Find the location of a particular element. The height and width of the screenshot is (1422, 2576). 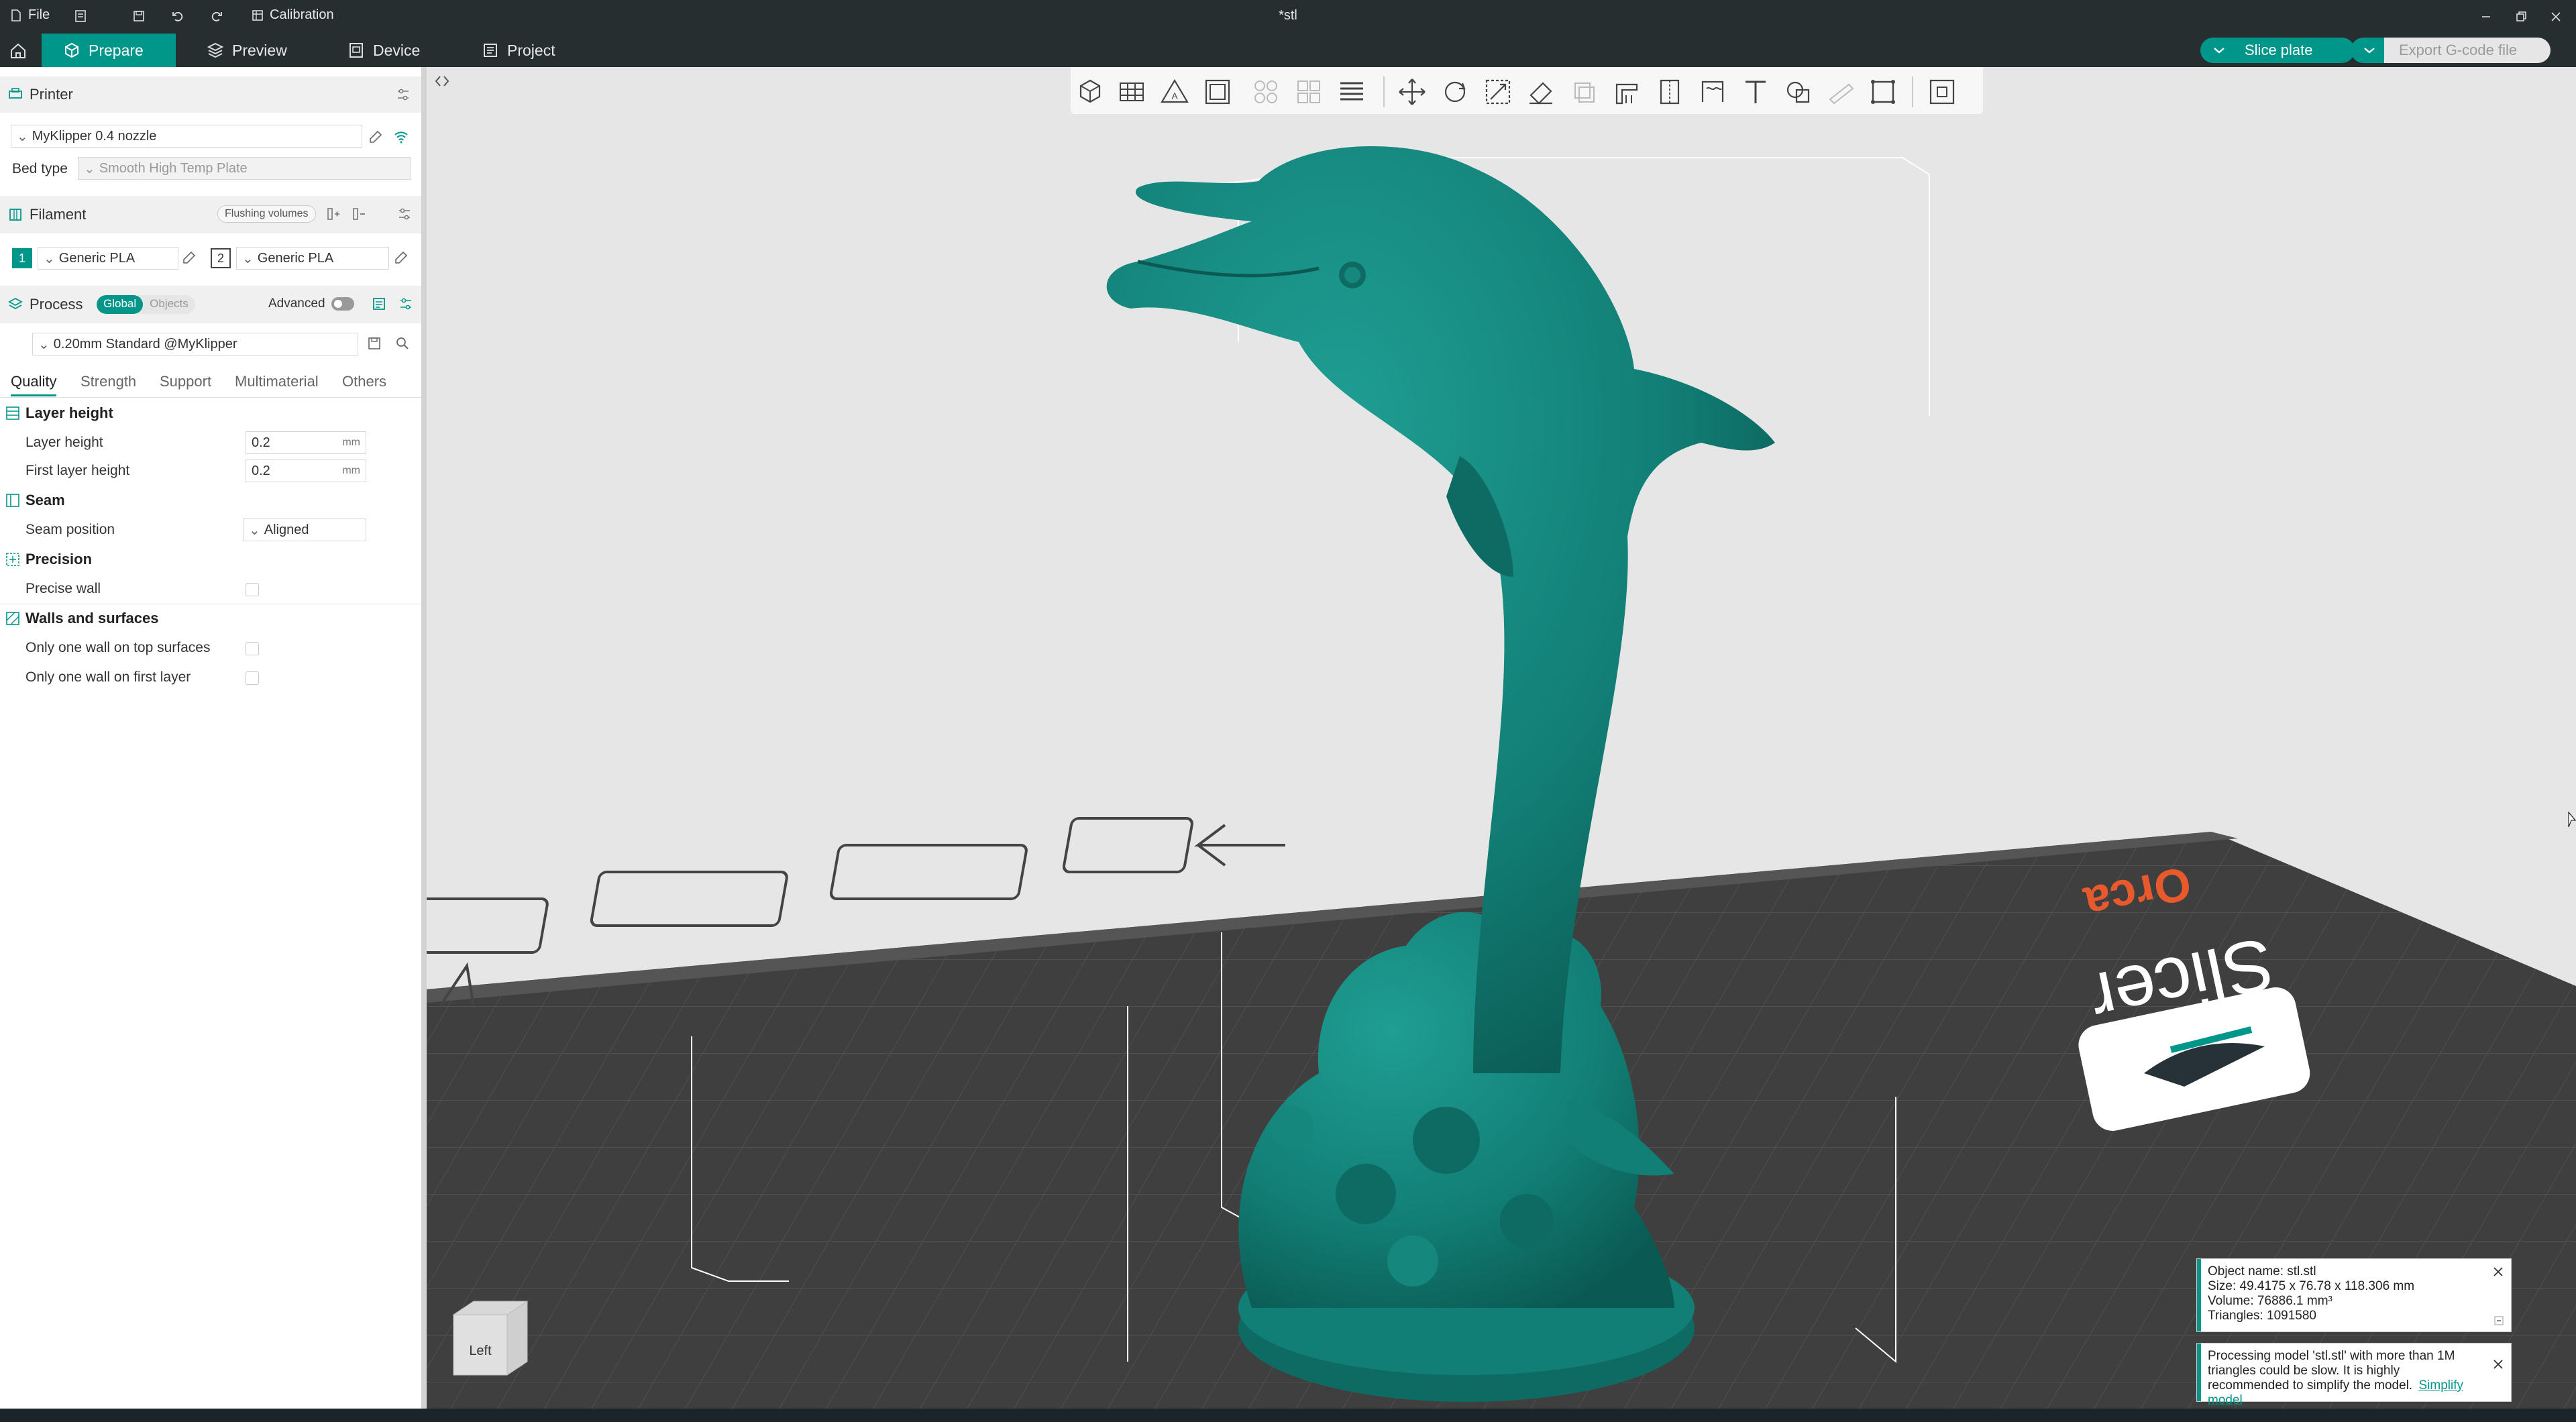

filament-2-name: Generic PLA is located at coordinates (295, 258).